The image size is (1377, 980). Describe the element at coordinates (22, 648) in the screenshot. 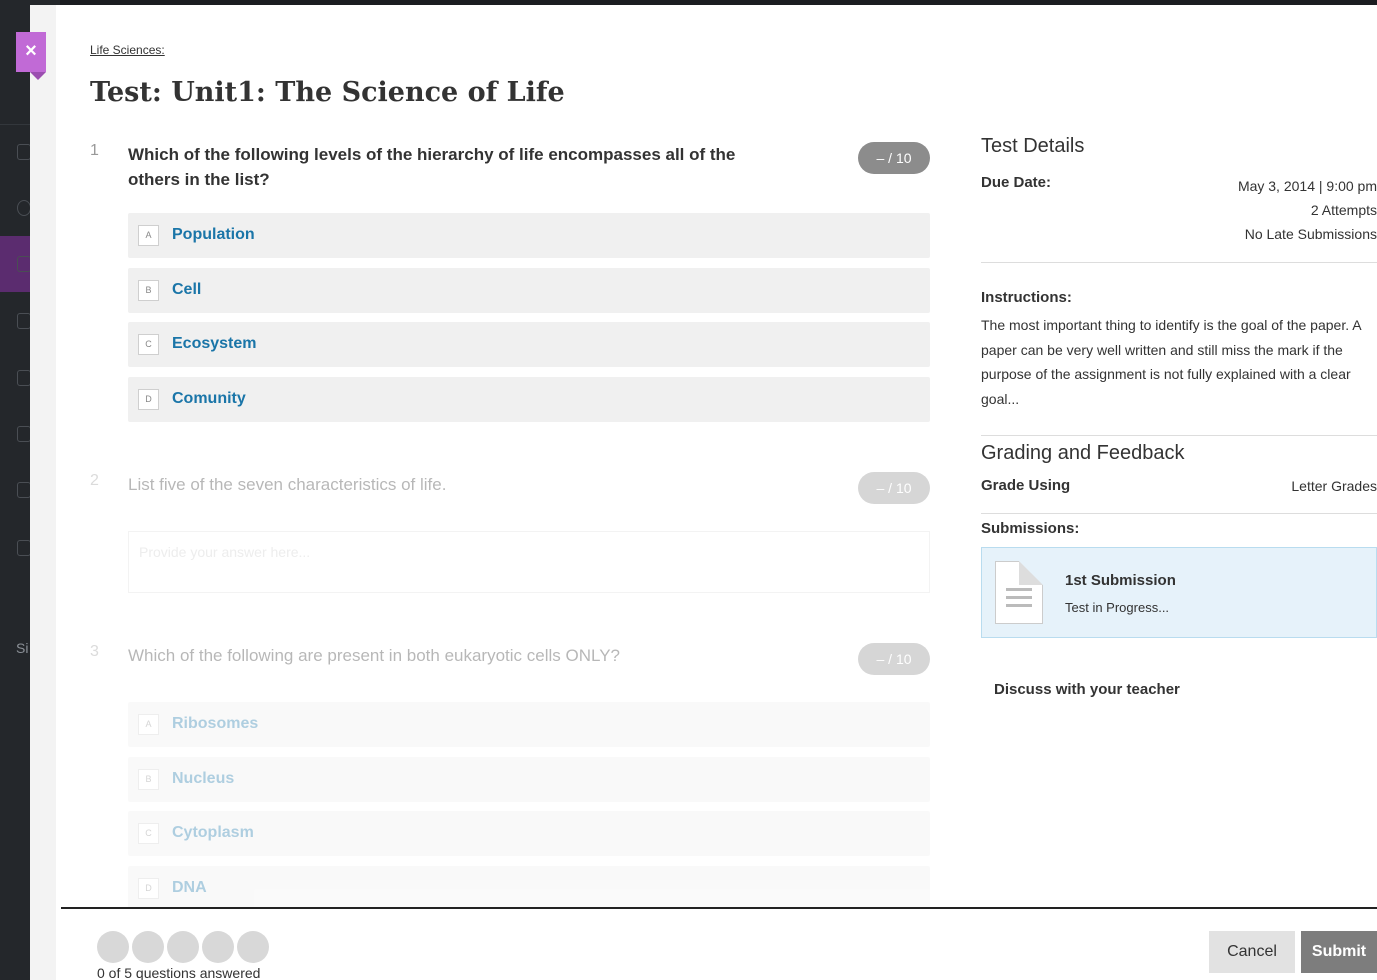

I see `sign-out-link: Si` at that location.